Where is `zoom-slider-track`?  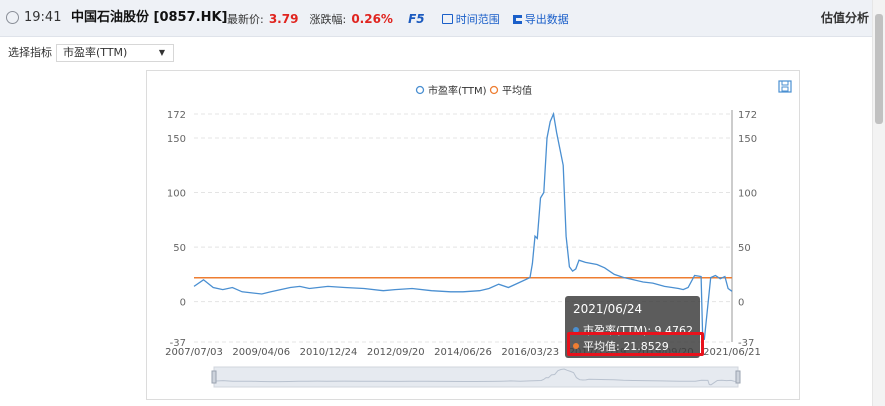 zoom-slider-track is located at coordinates (476, 377).